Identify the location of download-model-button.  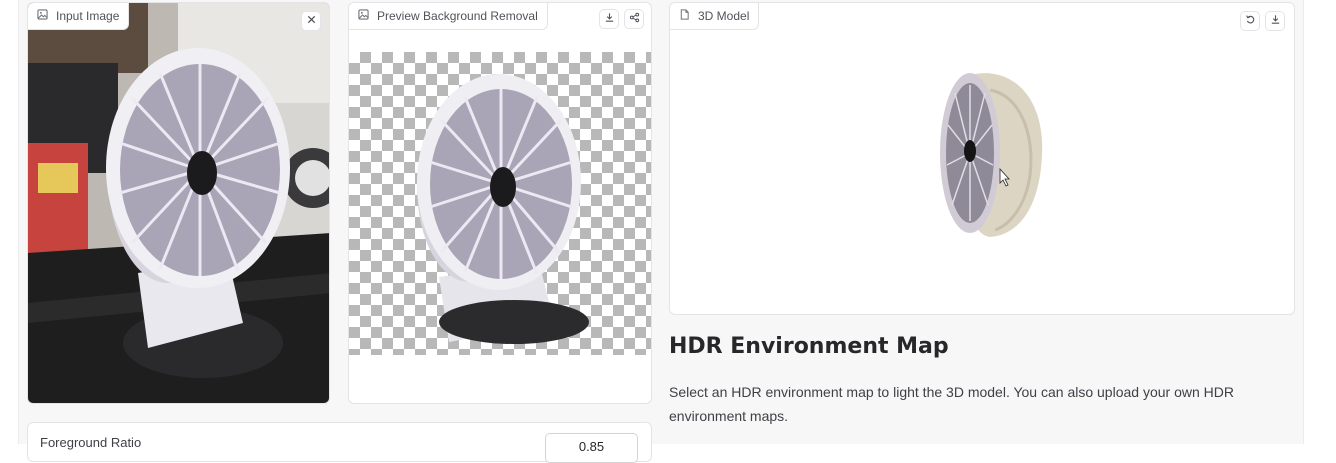
(1275, 21).